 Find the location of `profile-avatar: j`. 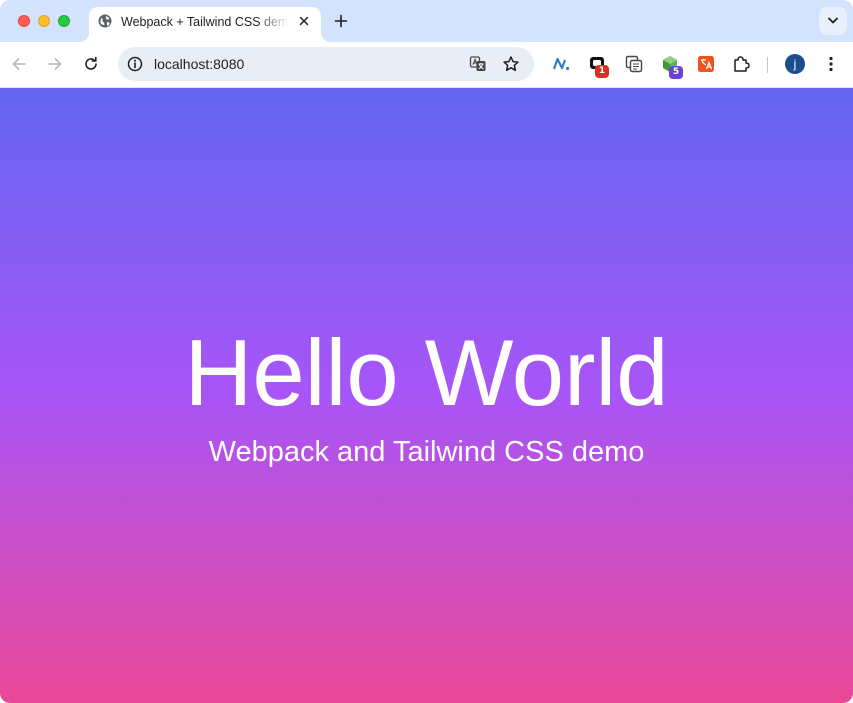

profile-avatar: j is located at coordinates (795, 64).